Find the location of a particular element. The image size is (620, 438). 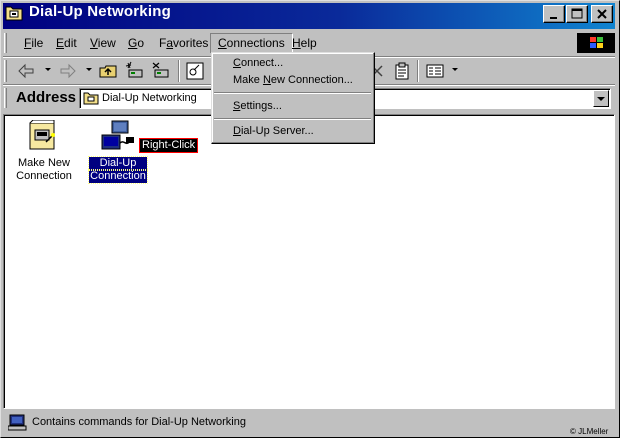

dial-up-connection-label: Dial-Up Connection is located at coordinates (118, 170).